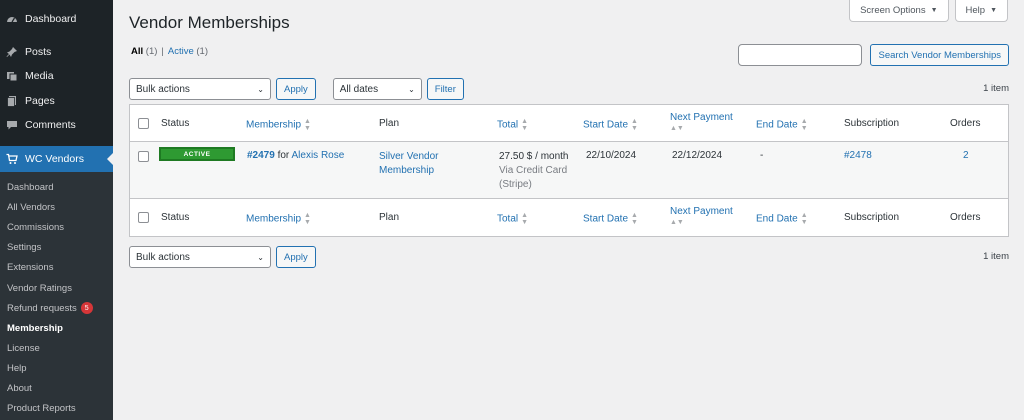 The height and width of the screenshot is (420, 1024). What do you see at coordinates (40, 100) in the screenshot?
I see `menu-label: Pages` at bounding box center [40, 100].